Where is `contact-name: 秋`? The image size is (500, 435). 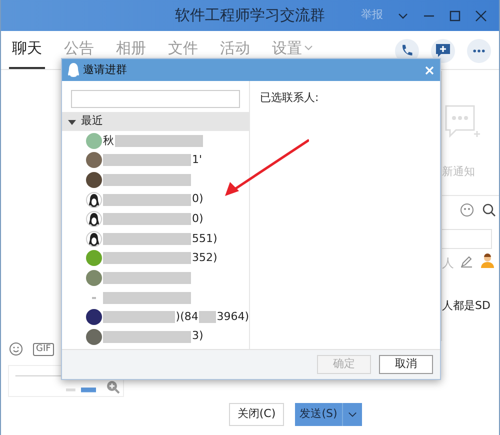 contact-name: 秋 is located at coordinates (108, 140).